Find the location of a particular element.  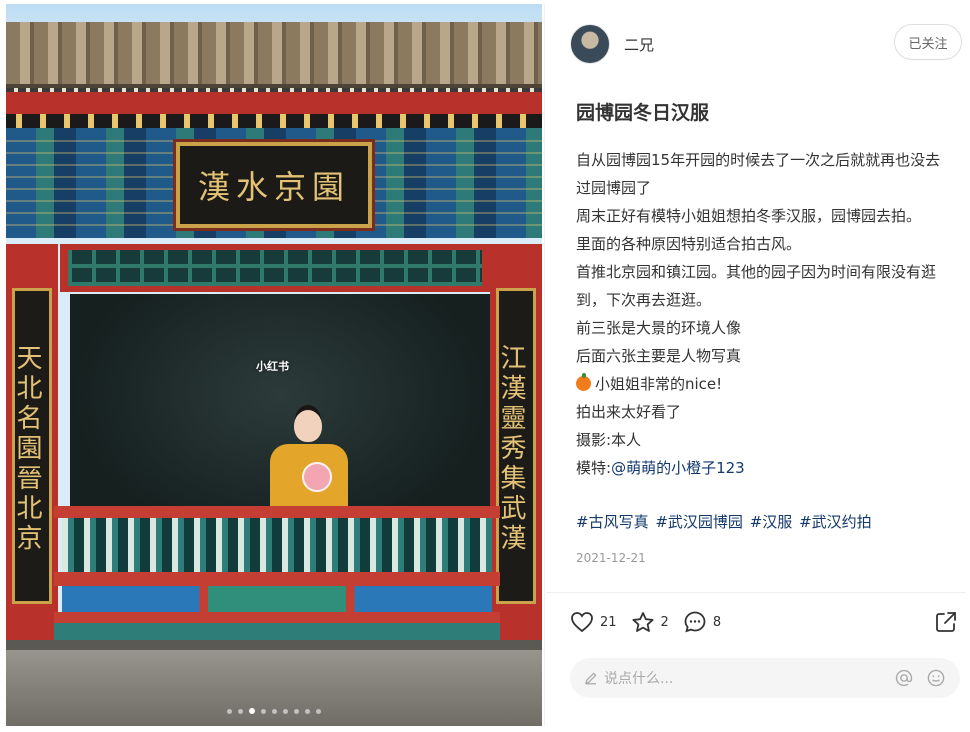

share-icon is located at coordinates (946, 622).